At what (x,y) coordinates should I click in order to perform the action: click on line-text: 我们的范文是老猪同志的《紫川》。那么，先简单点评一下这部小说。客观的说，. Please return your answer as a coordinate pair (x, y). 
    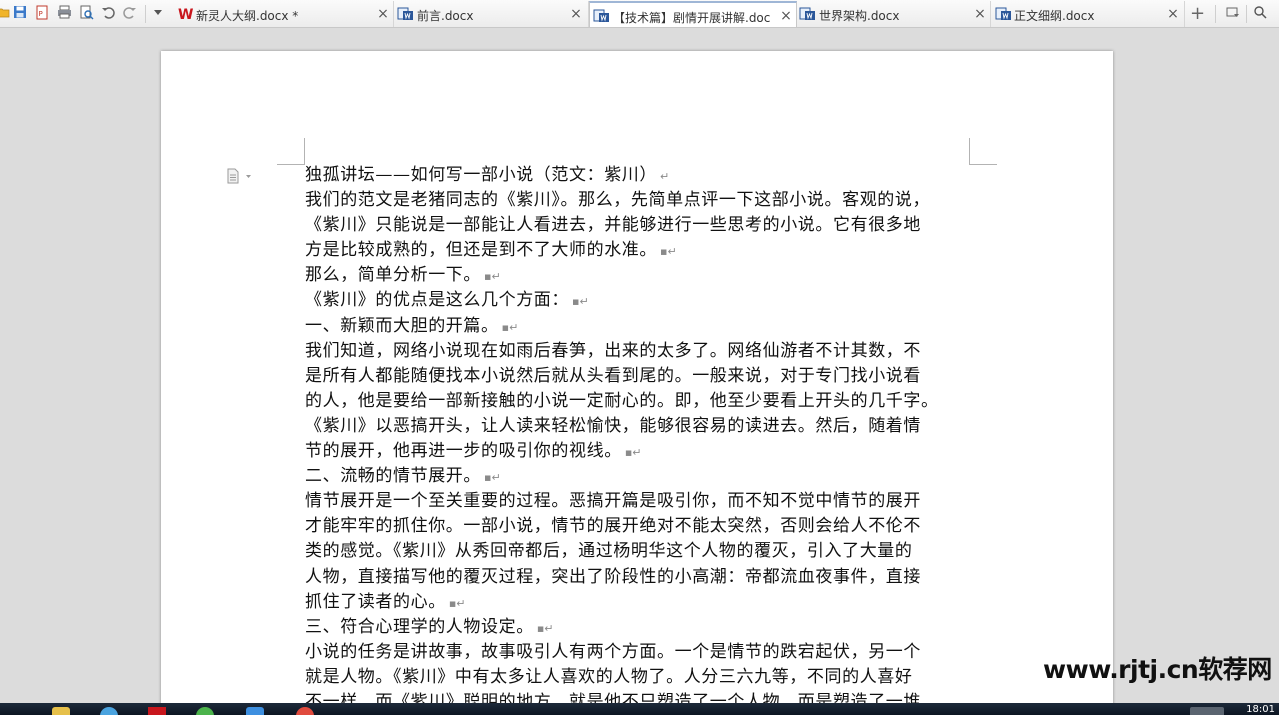
    Looking at the image, I should click on (618, 200).